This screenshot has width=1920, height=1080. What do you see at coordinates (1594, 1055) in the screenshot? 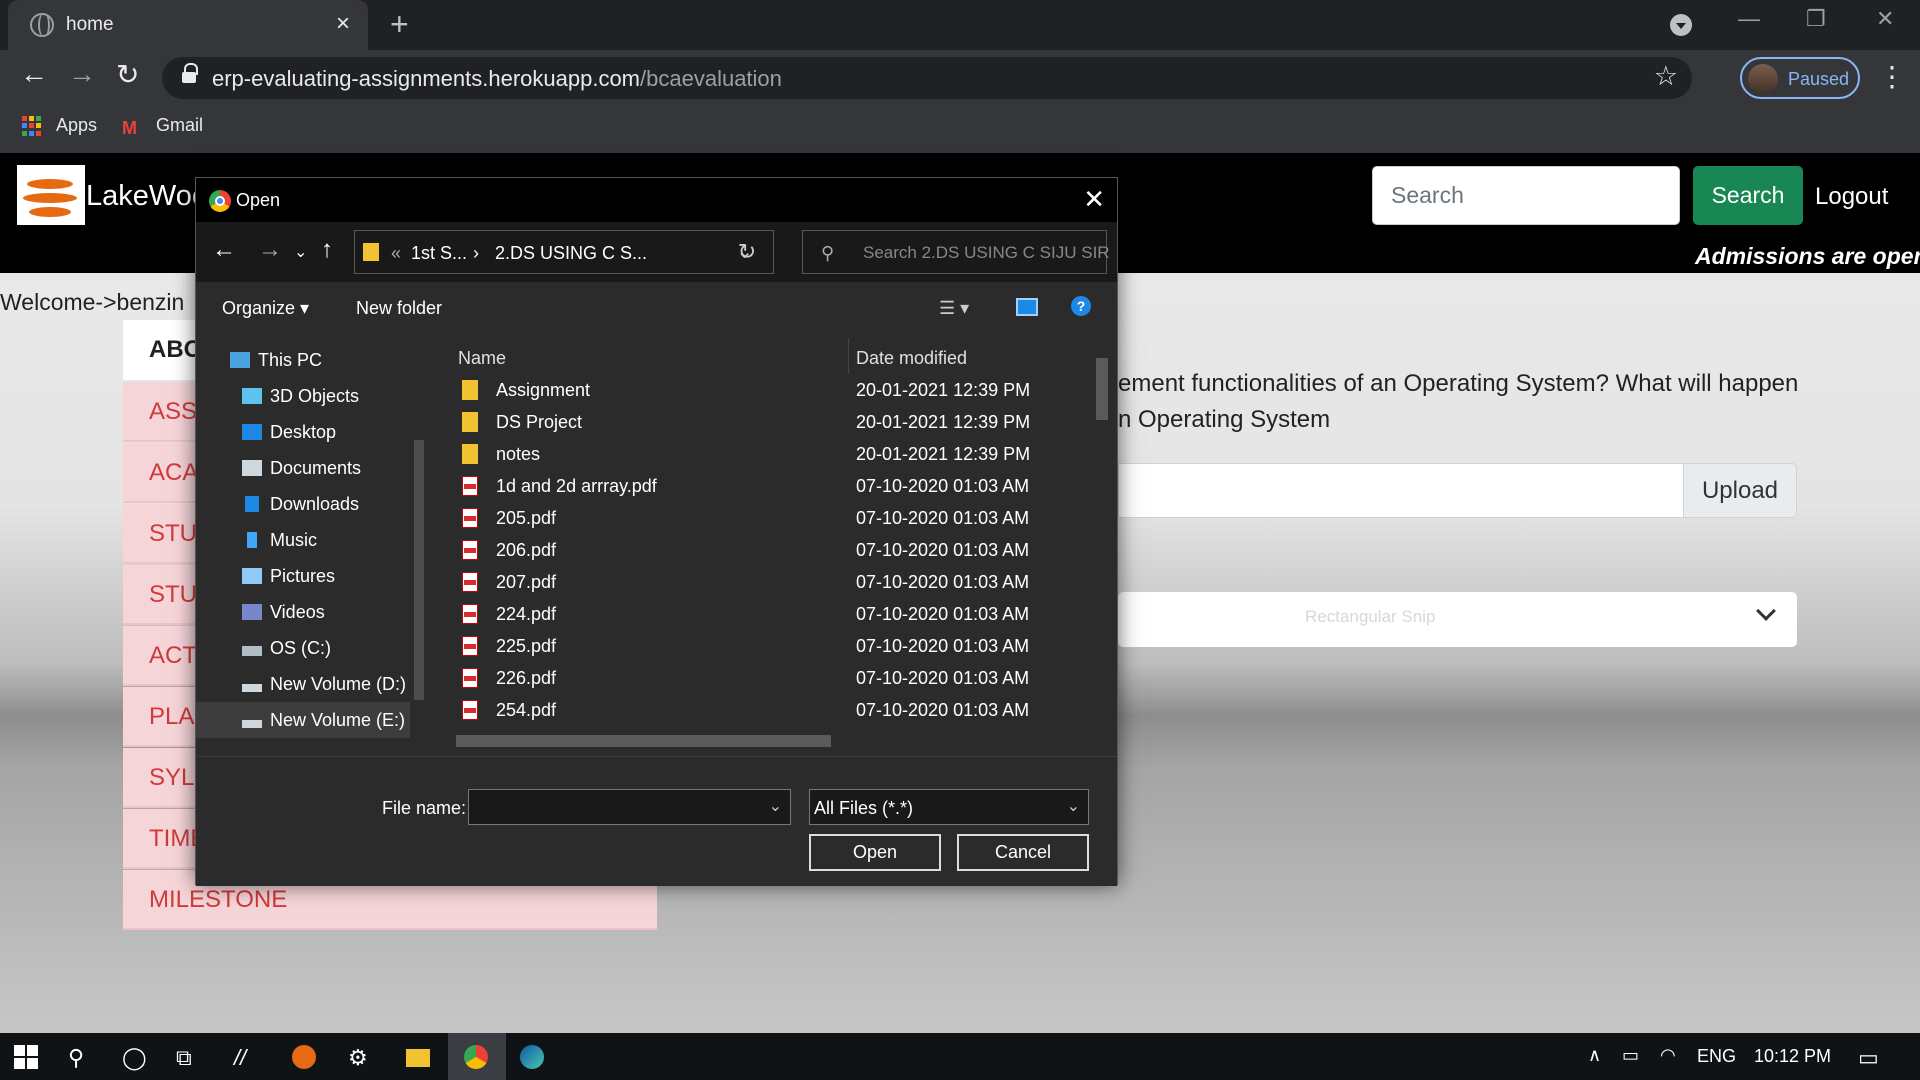
I see `tray-chevron-icon: ∧` at bounding box center [1594, 1055].